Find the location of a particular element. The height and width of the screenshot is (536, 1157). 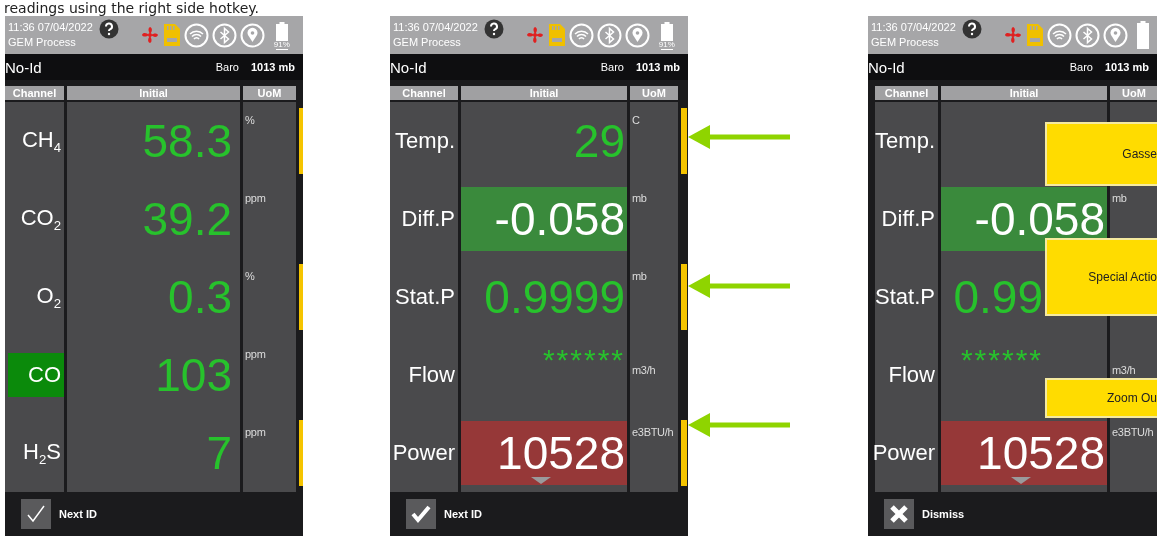

footer-button: Dismiss is located at coordinates (924, 514).